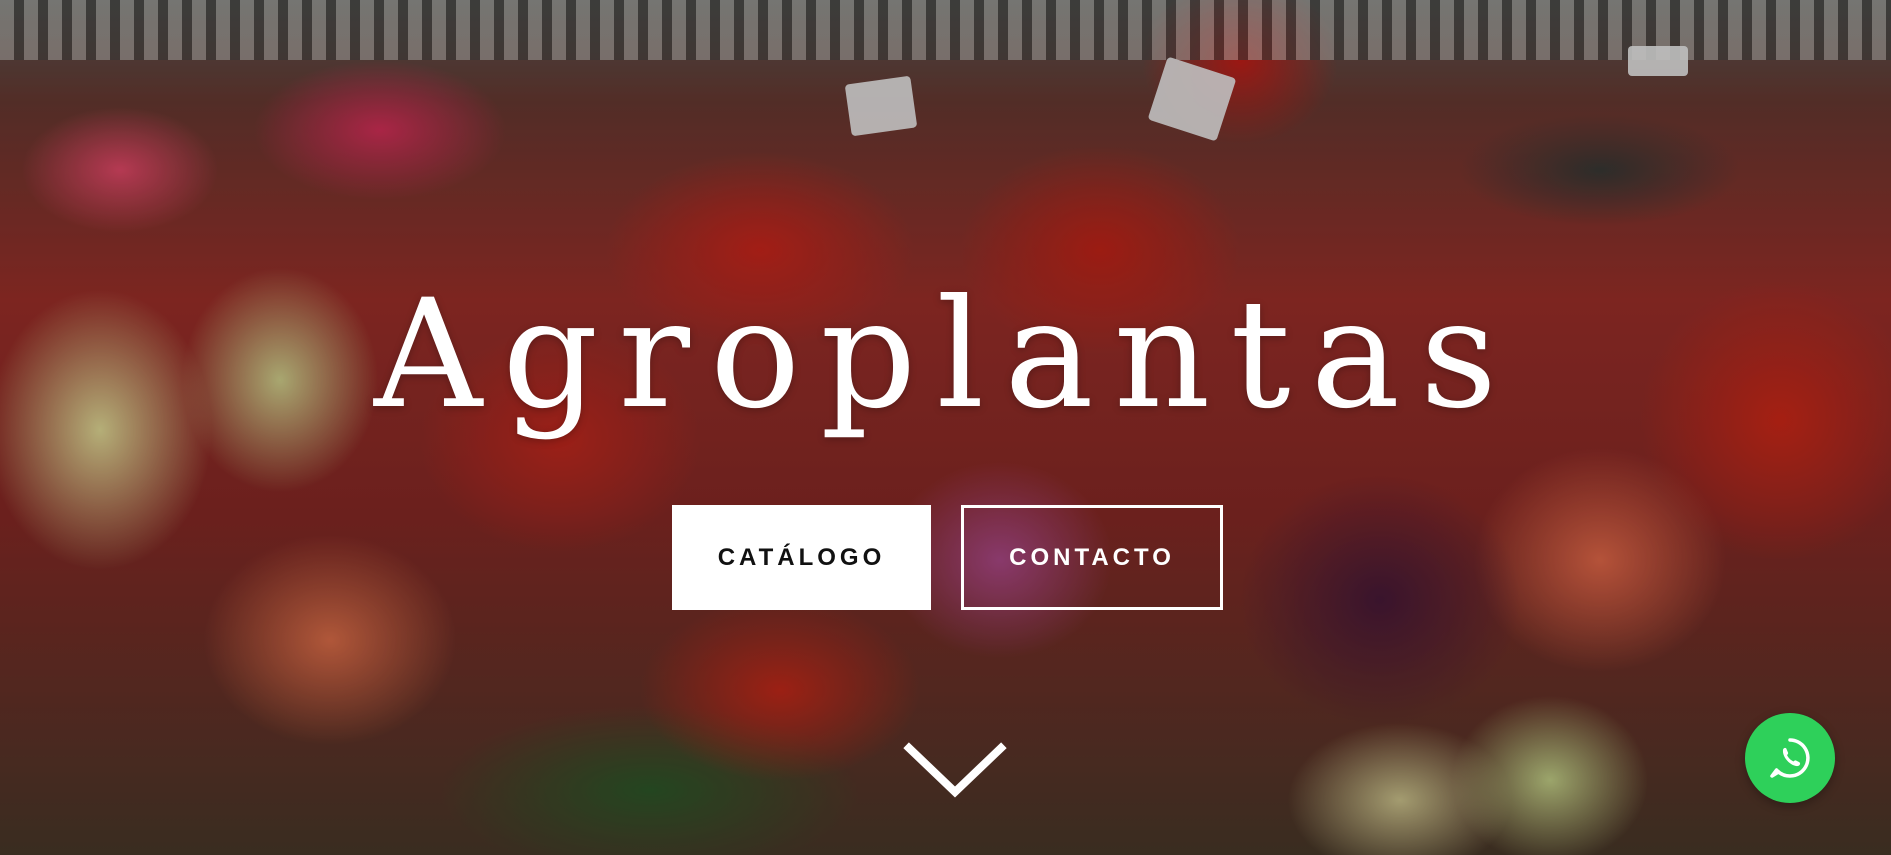  What do you see at coordinates (955, 772) in the screenshot?
I see `chevron-down-icon` at bounding box center [955, 772].